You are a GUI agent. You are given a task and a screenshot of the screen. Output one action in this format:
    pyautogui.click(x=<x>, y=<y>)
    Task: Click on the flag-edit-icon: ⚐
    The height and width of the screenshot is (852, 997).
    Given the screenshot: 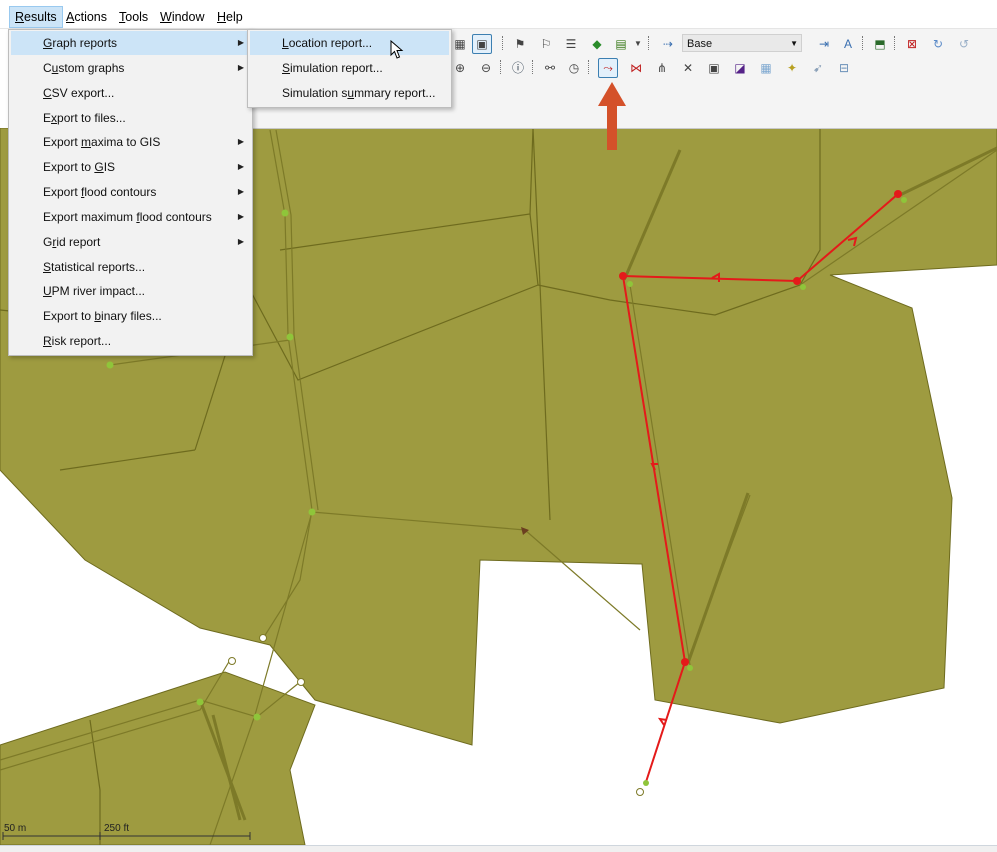 What is the action you would take?
    pyautogui.click(x=546, y=44)
    